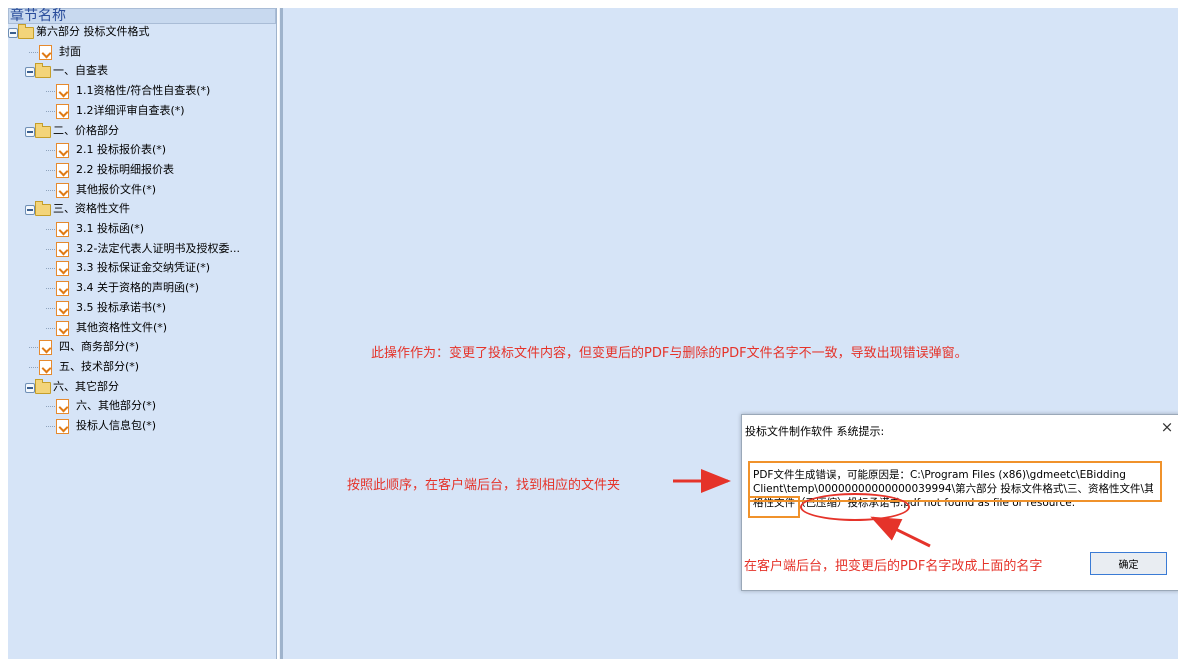 This screenshot has height=659, width=1178. I want to click on tree-node-label: 六、其它部分, so click(86, 386).